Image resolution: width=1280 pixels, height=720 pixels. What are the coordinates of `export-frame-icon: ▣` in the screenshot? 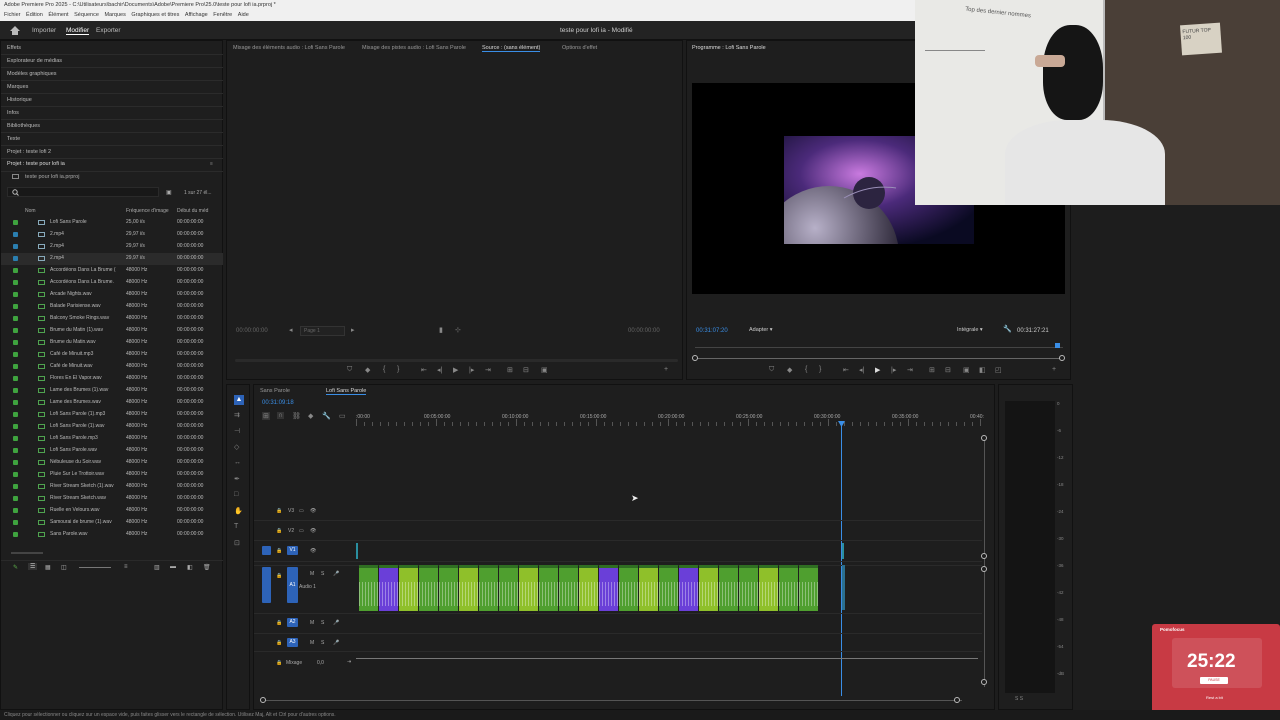 It's located at (544, 370).